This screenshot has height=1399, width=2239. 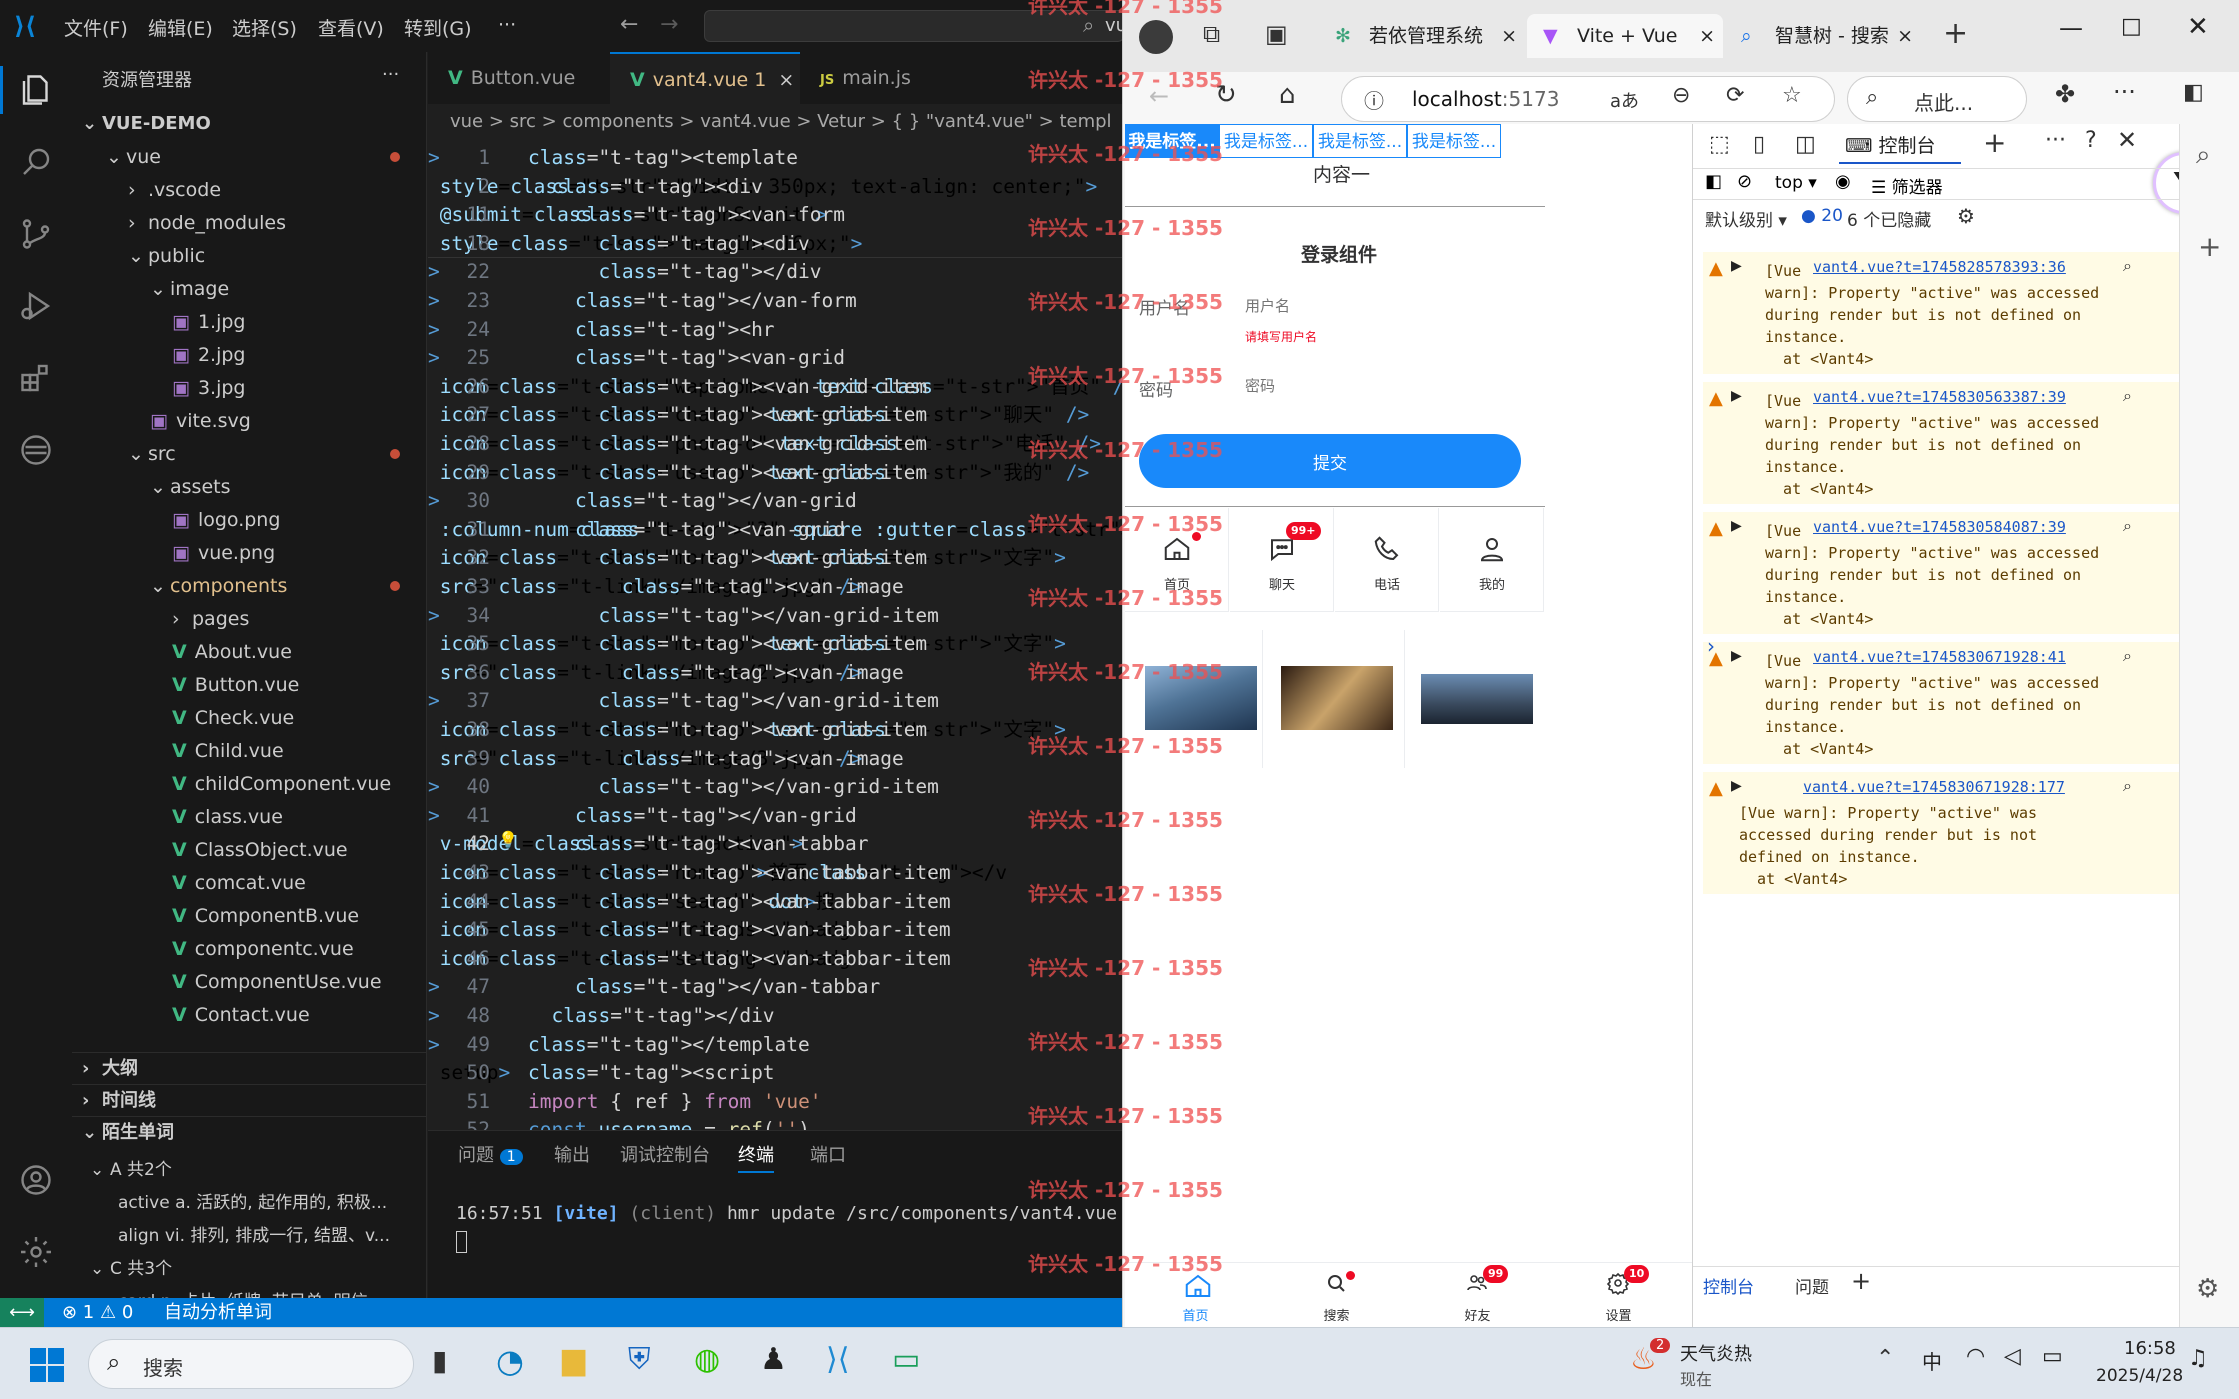 I want to click on code-line: 51 import { ref } from 'vue', so click(x=775, y=1102).